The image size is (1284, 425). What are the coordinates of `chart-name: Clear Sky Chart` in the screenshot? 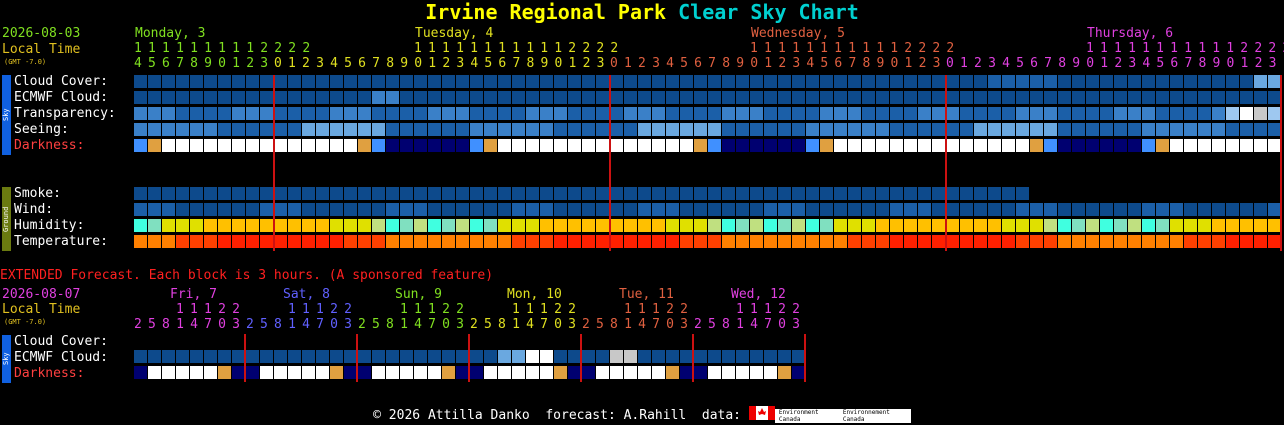 It's located at (768, 12).